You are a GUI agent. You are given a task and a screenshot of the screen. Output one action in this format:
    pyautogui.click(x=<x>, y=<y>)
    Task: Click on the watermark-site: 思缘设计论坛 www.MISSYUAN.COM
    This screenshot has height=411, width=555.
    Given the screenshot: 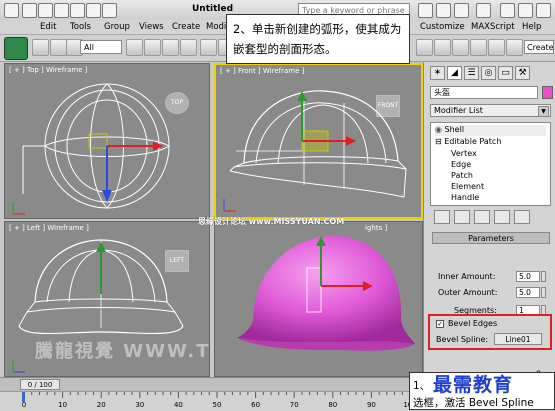 What is the action you would take?
    pyautogui.click(x=271, y=221)
    